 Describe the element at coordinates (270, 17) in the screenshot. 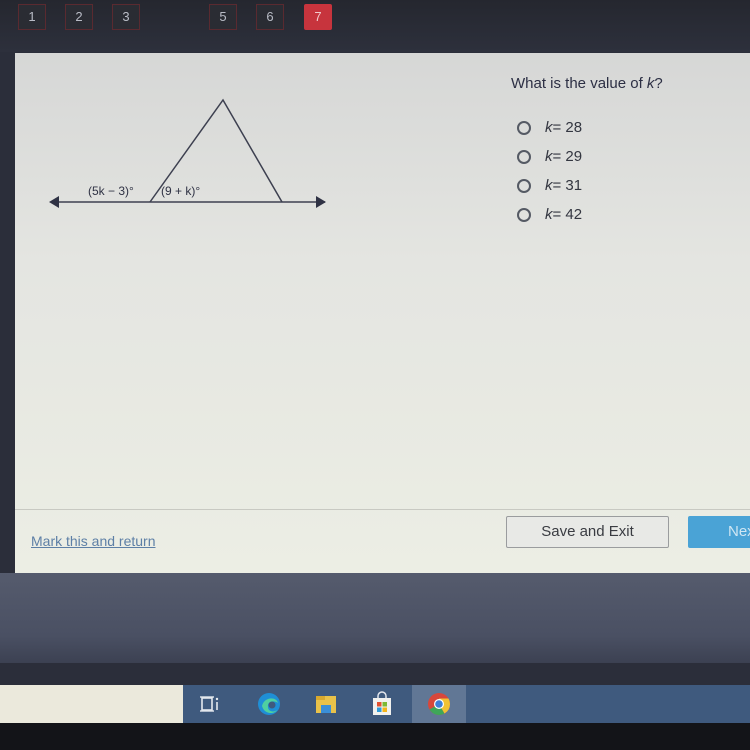

I see `question-6-button: 6` at that location.